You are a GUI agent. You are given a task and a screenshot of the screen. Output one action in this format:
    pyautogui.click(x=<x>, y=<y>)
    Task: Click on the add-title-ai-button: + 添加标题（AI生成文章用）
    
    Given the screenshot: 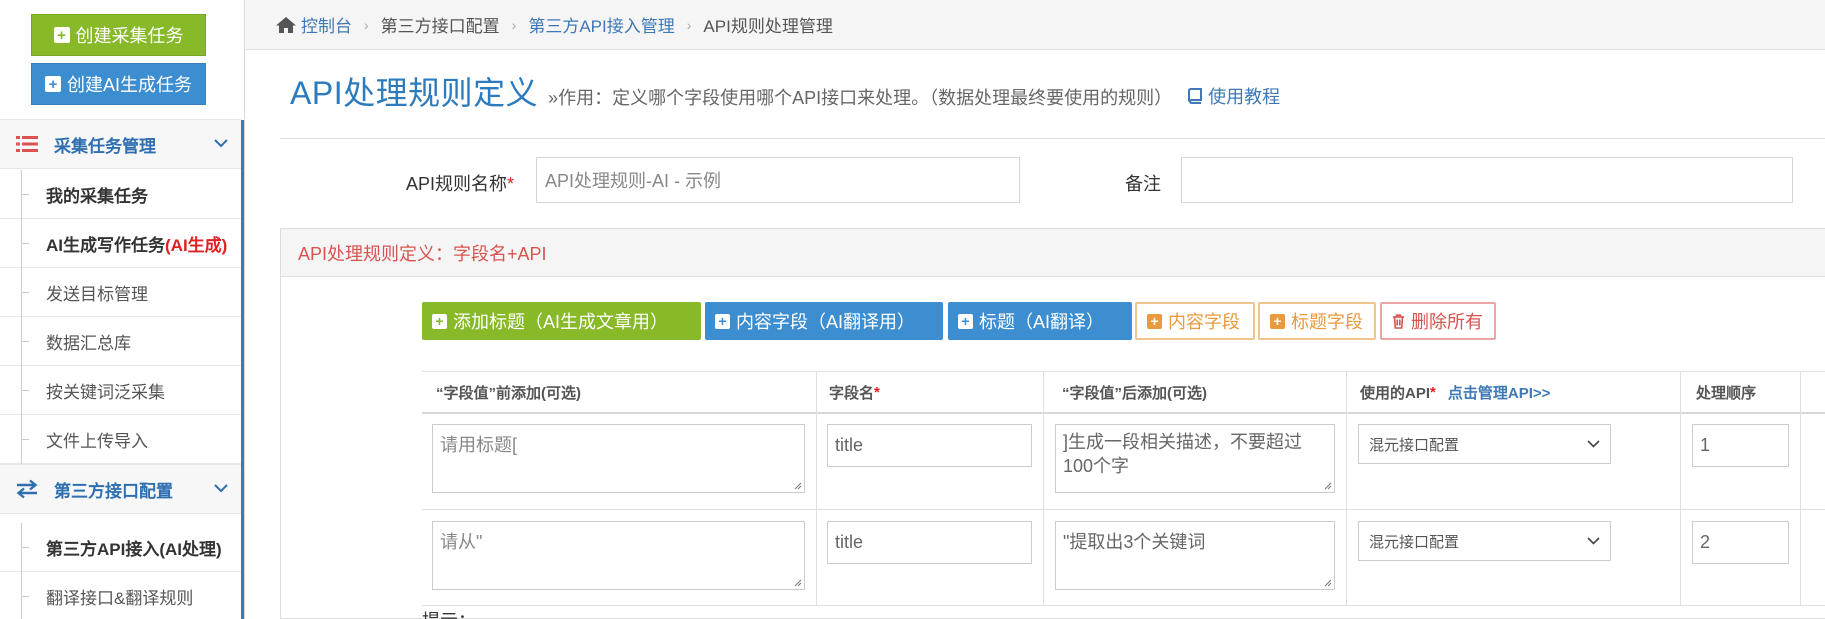 What is the action you would take?
    pyautogui.click(x=561, y=321)
    